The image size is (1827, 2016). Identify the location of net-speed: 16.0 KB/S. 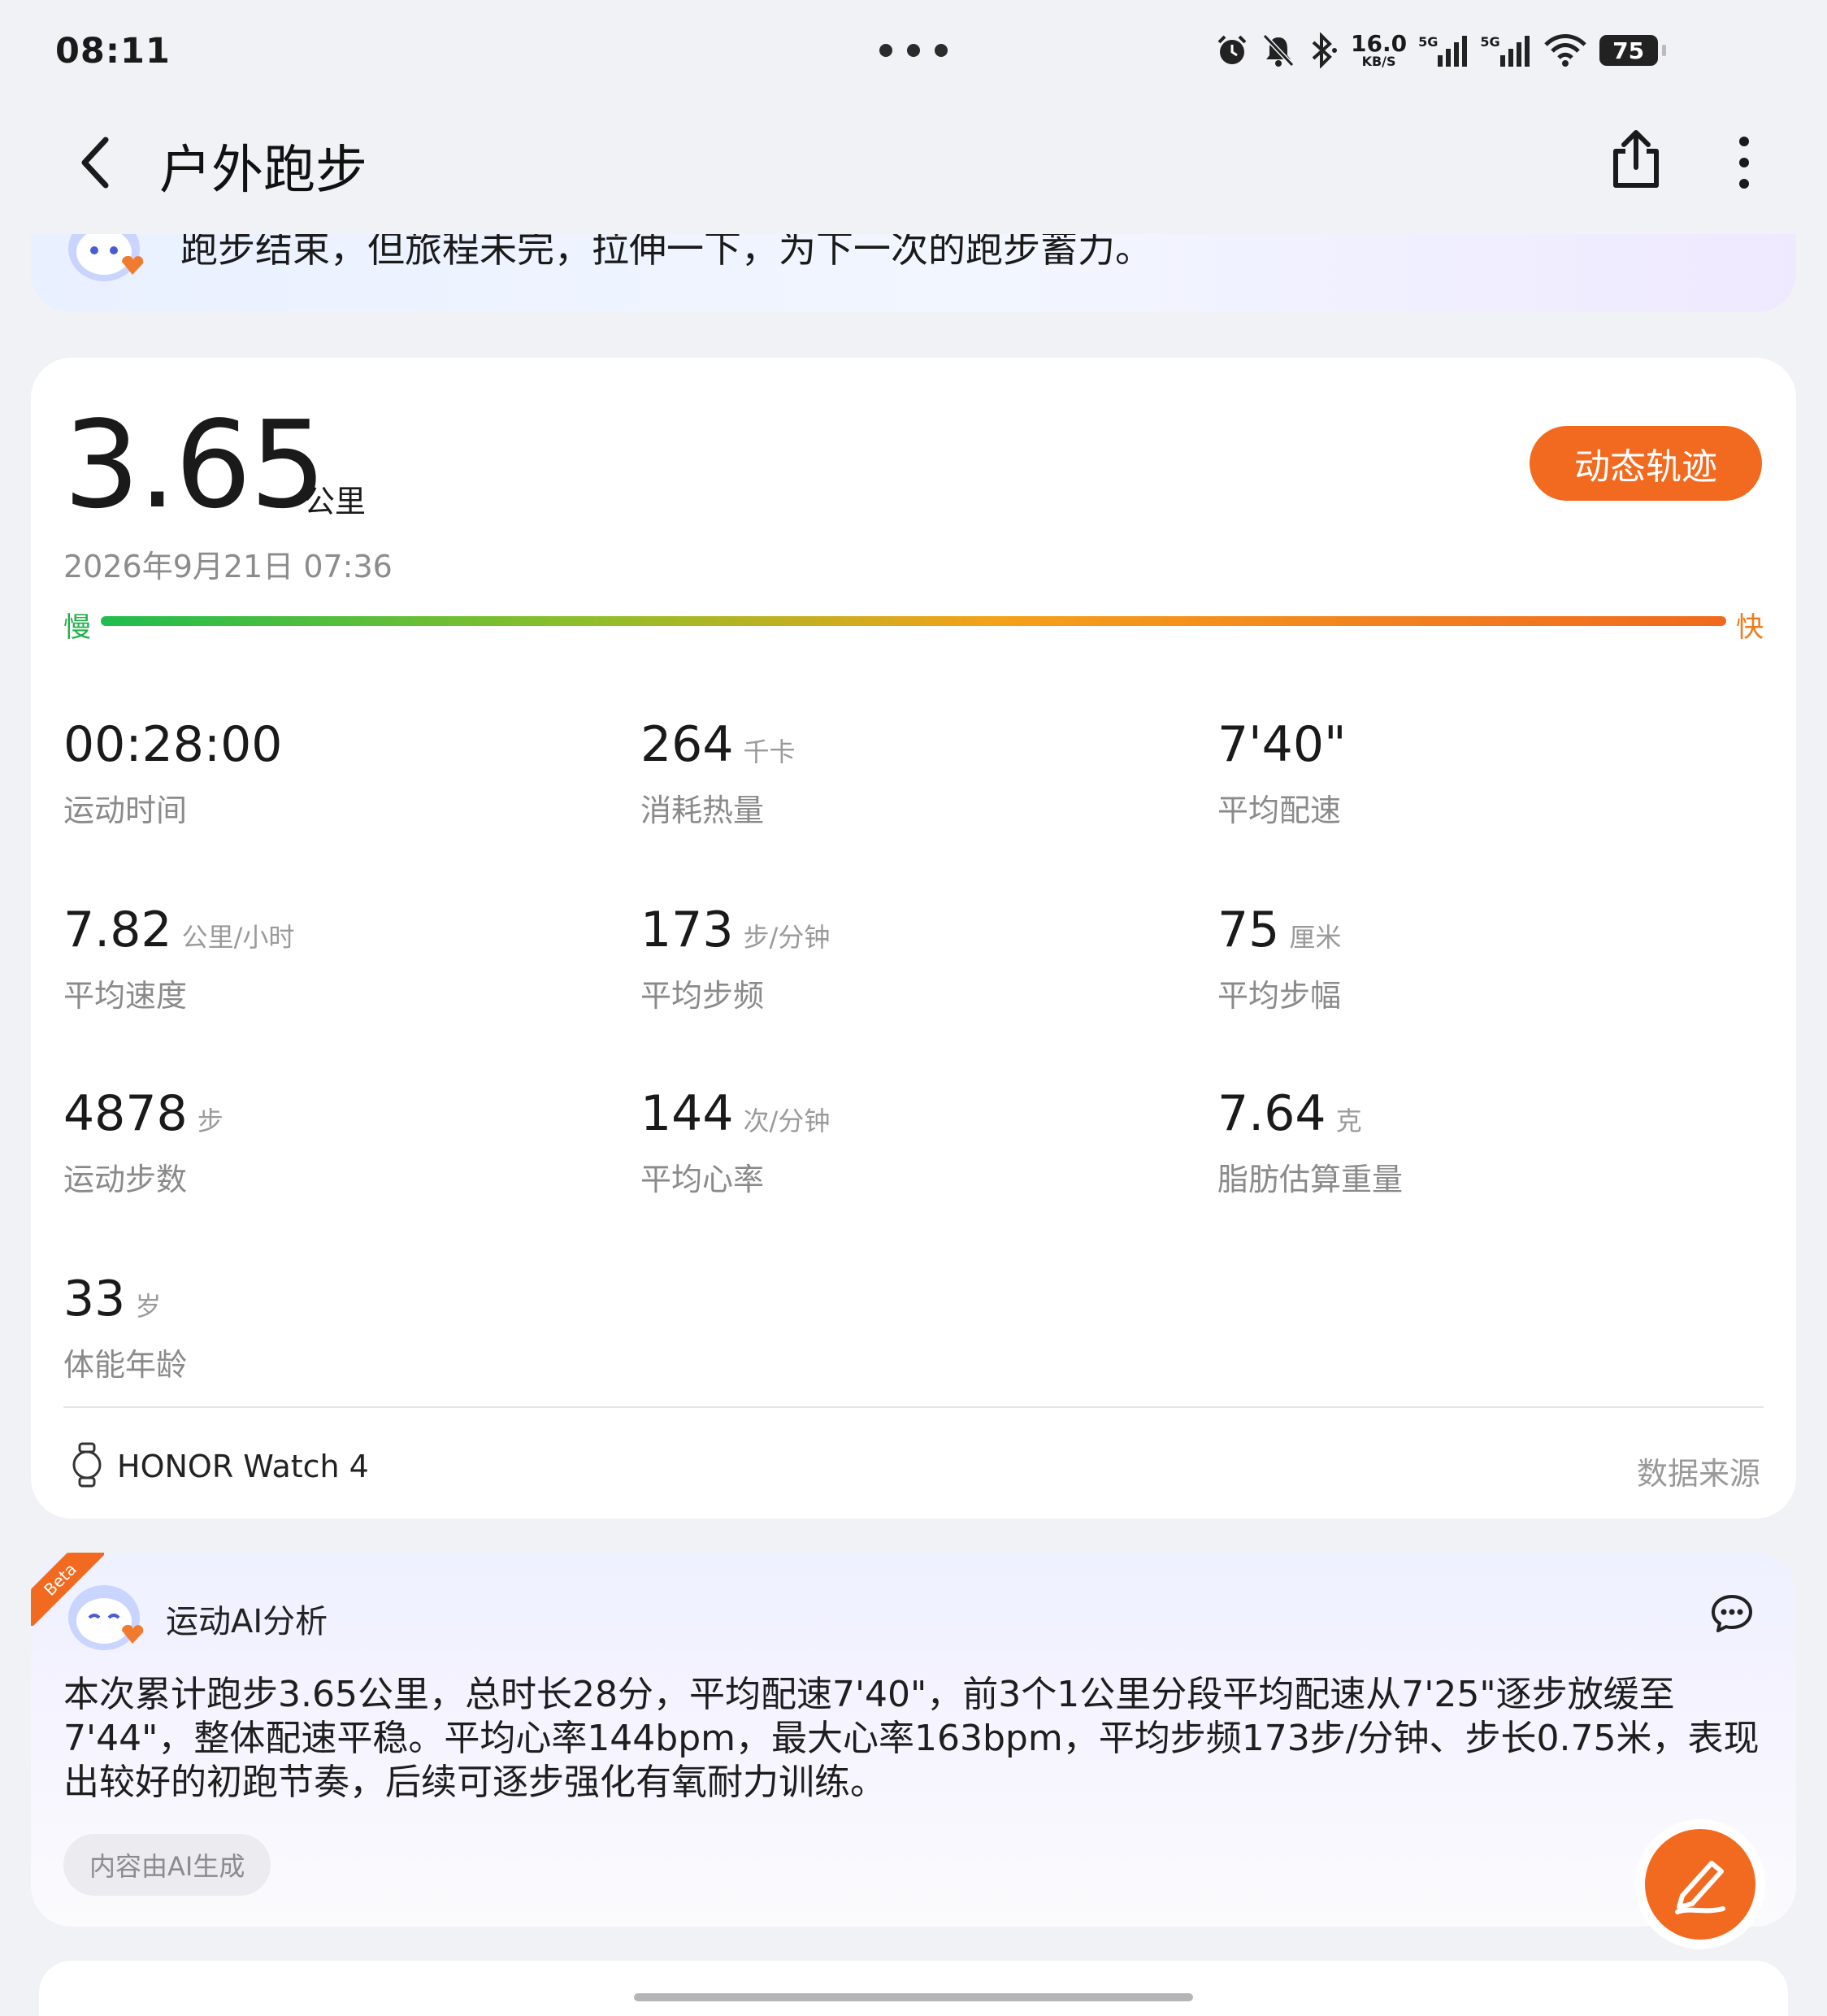
(1379, 49).